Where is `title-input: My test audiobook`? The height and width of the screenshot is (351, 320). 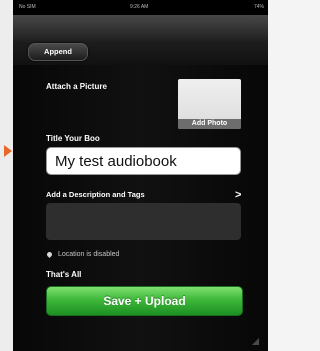 title-input: My test audiobook is located at coordinates (143, 161).